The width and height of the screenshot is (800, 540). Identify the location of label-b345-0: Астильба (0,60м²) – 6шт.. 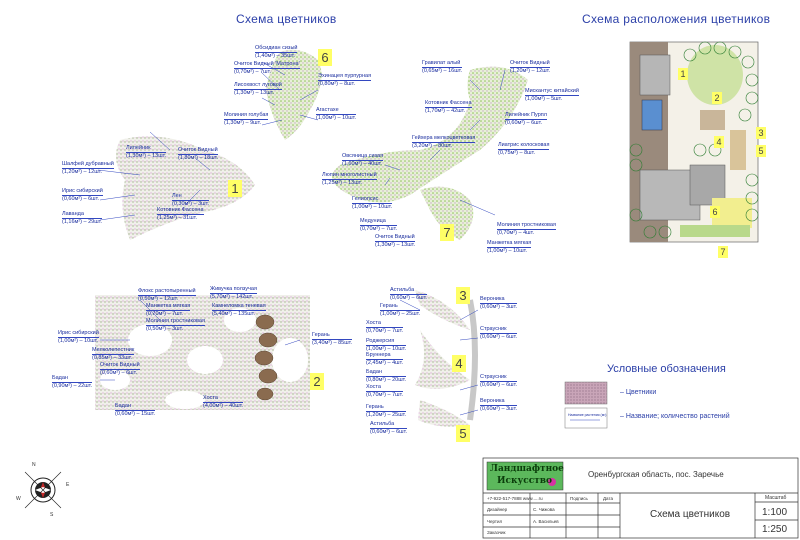
(409, 294).